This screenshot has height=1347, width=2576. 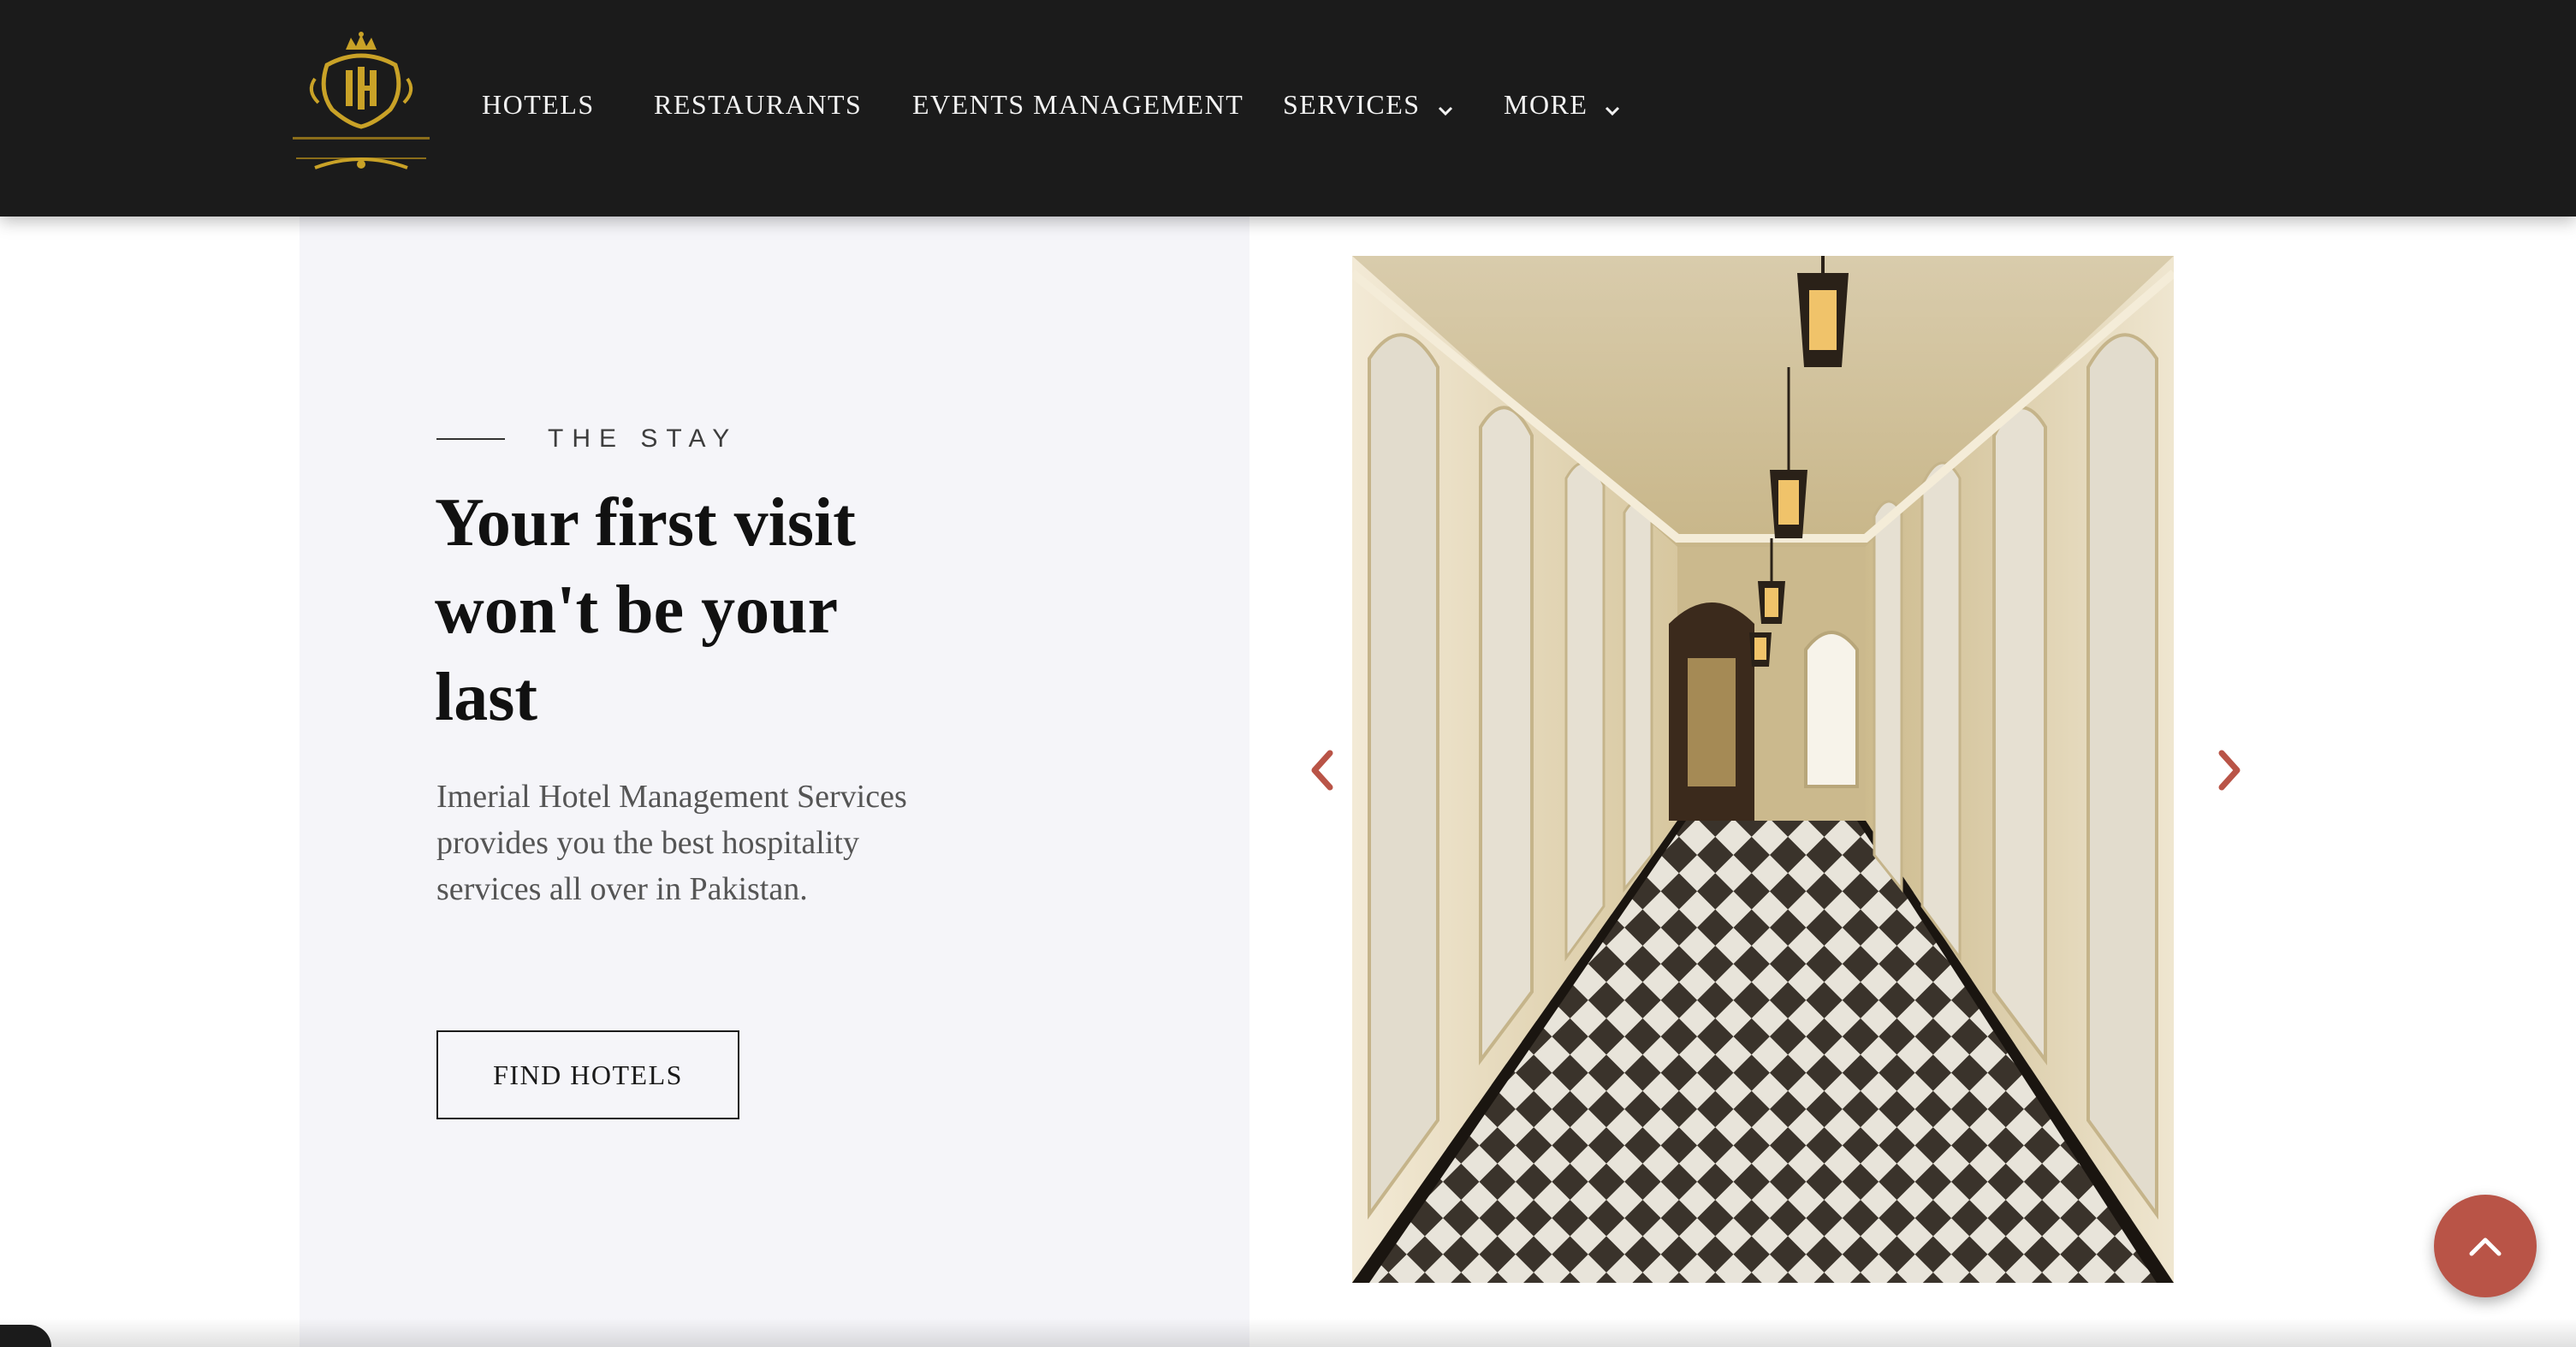 What do you see at coordinates (1546, 104) in the screenshot?
I see `nav-more-label: MORE` at bounding box center [1546, 104].